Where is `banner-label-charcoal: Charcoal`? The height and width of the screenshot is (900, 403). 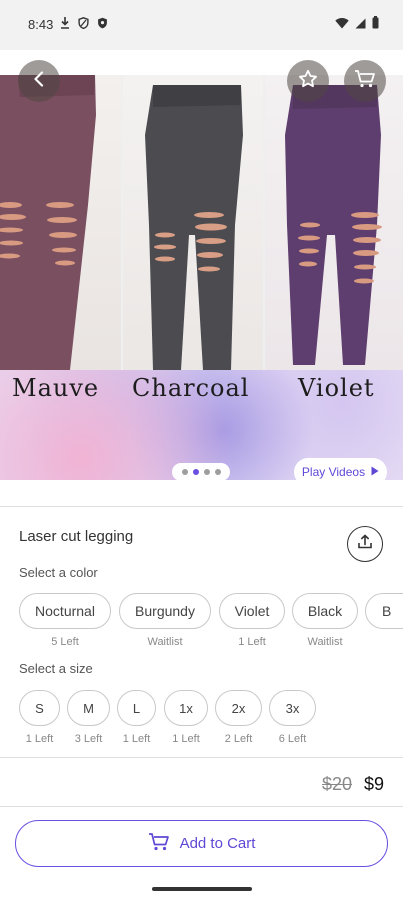
banner-label-charcoal: Charcoal is located at coordinates (191, 388).